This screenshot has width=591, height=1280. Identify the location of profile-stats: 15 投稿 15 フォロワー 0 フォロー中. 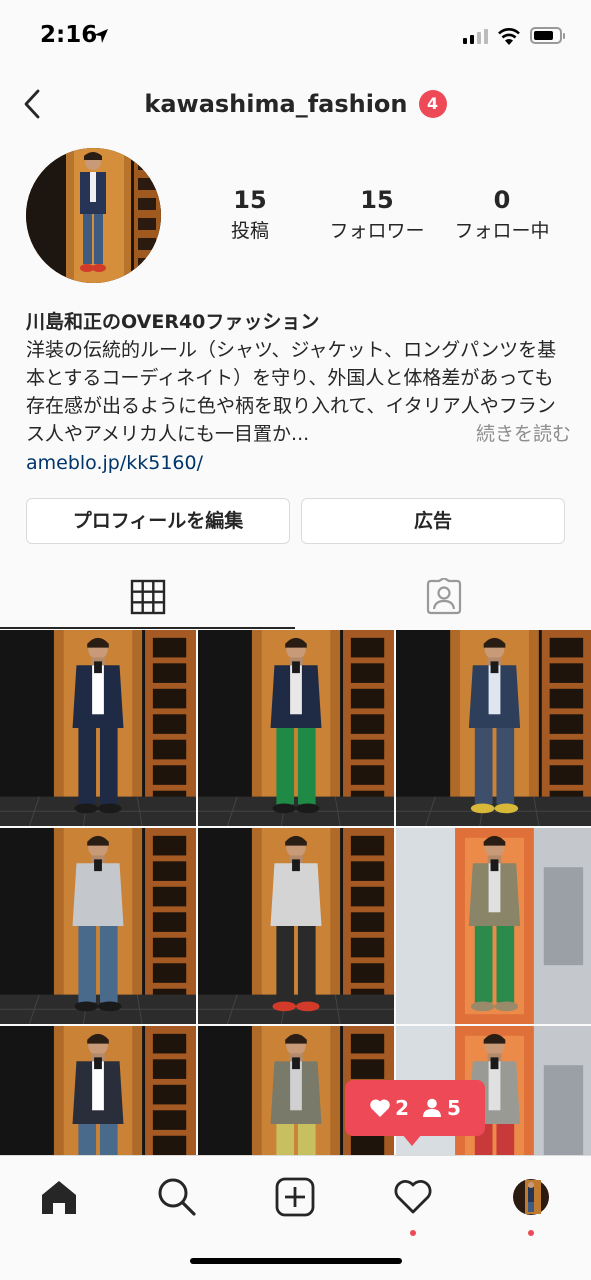
(390, 221).